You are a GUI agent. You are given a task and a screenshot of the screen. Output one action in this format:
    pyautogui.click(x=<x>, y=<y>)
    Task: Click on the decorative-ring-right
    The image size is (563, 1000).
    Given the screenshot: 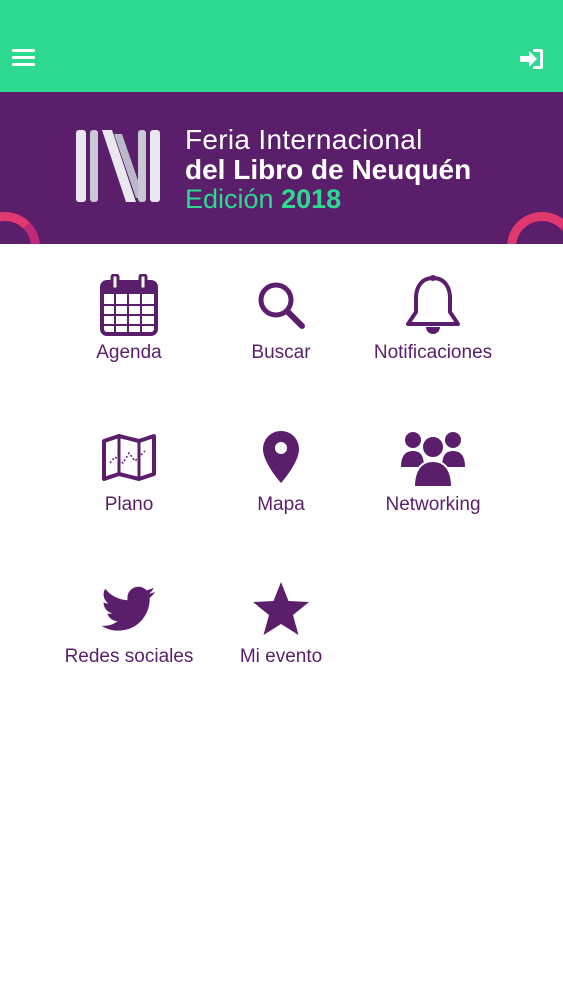 What is the action you would take?
    pyautogui.click(x=535, y=228)
    